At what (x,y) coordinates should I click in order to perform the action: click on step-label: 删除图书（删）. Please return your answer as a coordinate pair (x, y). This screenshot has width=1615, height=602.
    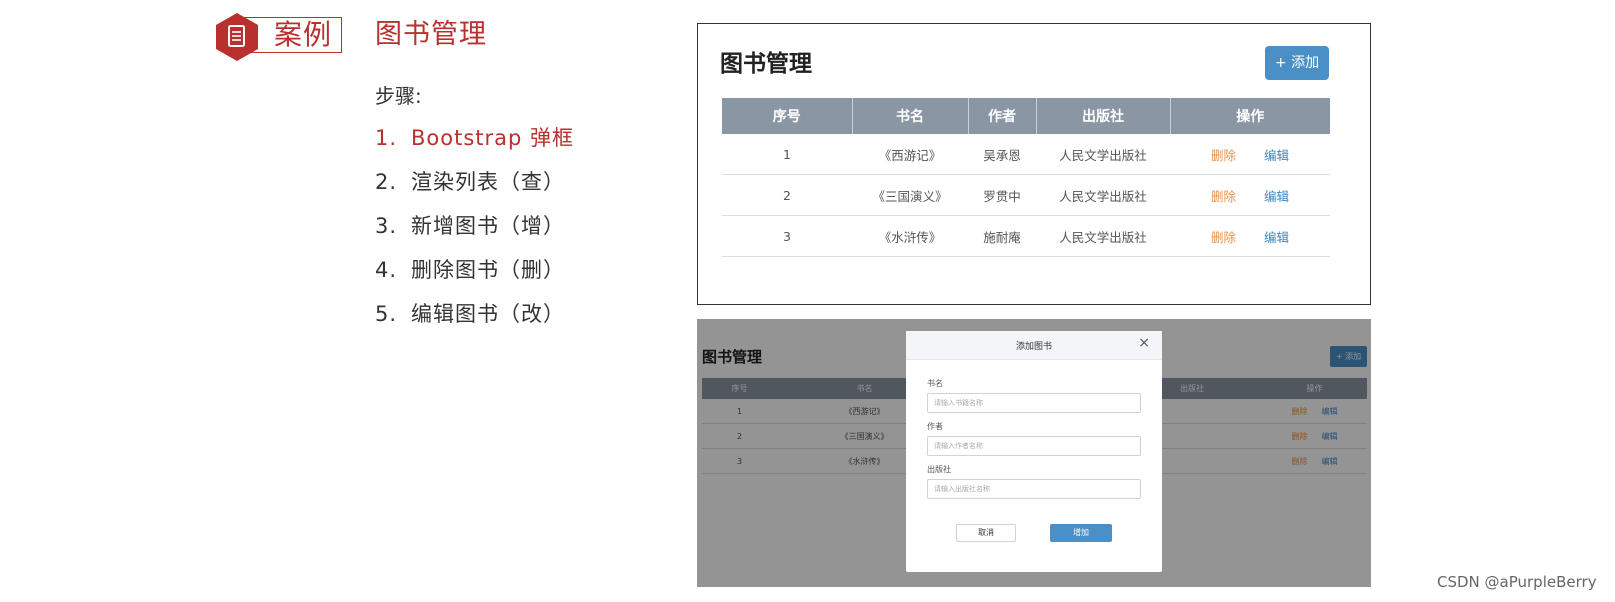
    Looking at the image, I should click on (488, 270).